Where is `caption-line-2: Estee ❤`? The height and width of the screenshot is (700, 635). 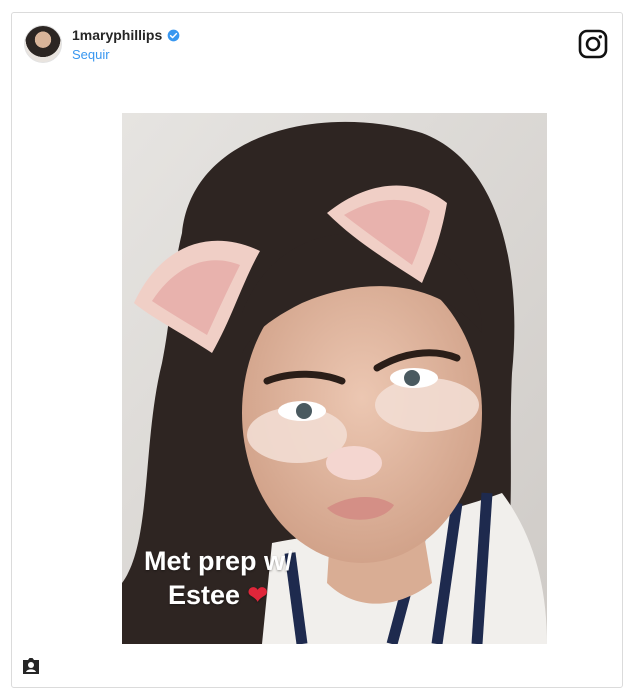
caption-line-2: Estee ❤ is located at coordinates (318, 595).